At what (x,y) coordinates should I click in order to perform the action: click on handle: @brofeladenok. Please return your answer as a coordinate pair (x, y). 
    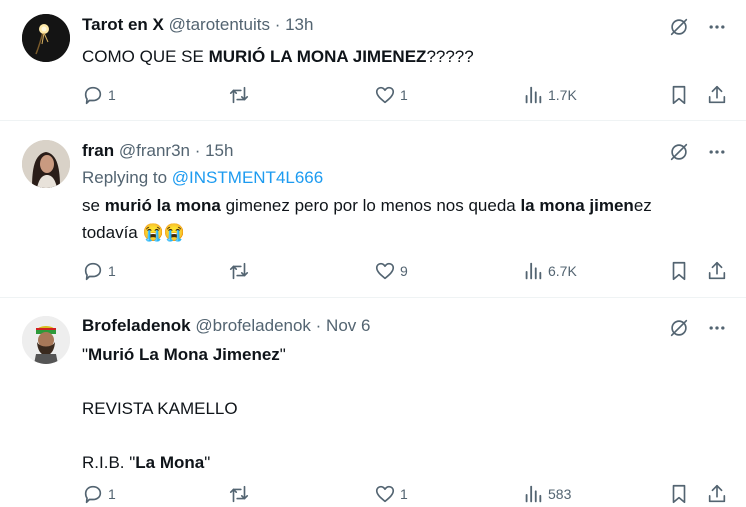
    Looking at the image, I should click on (253, 325).